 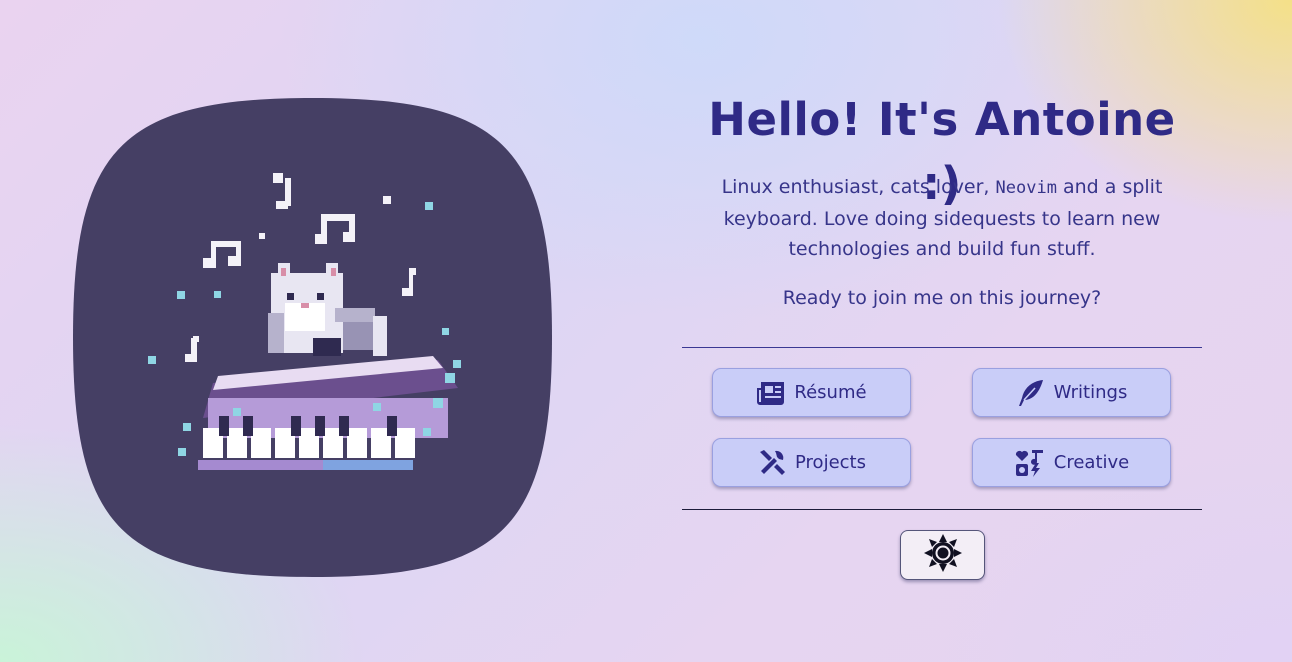 What do you see at coordinates (771, 393) in the screenshot?
I see `newspaper-icon` at bounding box center [771, 393].